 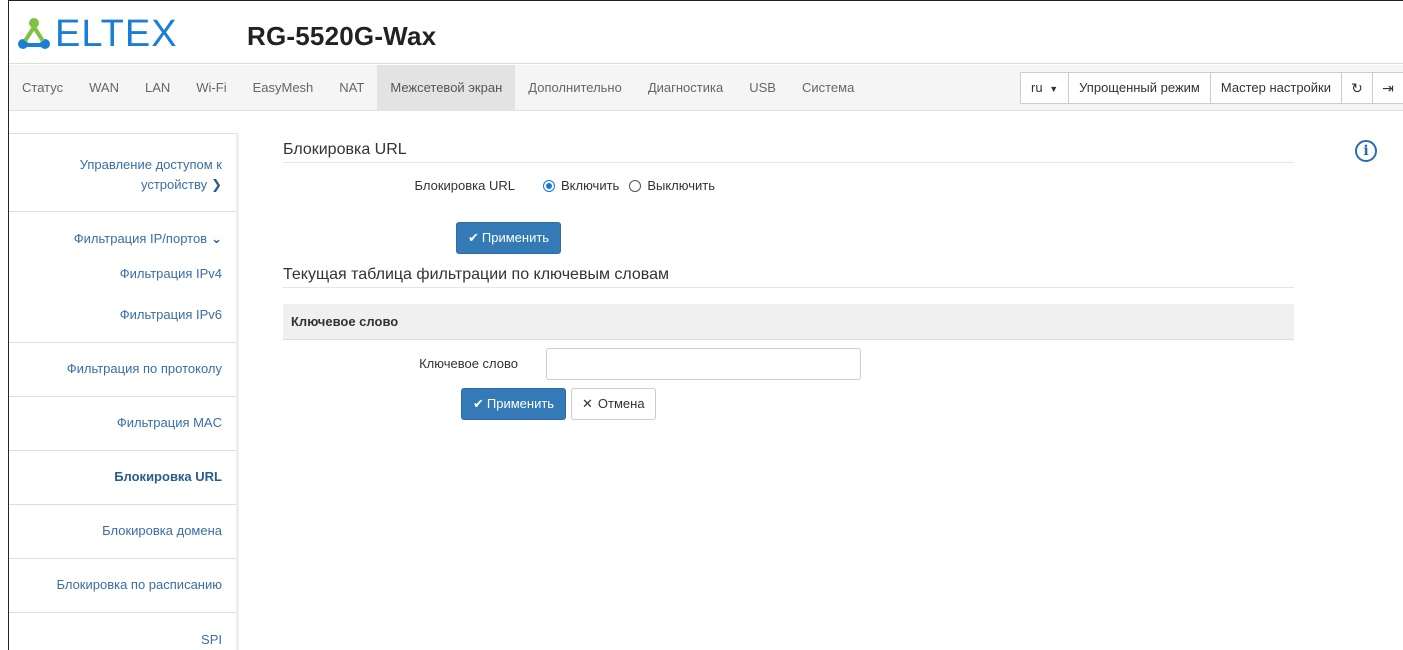 I want to click on radio-disable-label: Выключить, so click(x=681, y=185).